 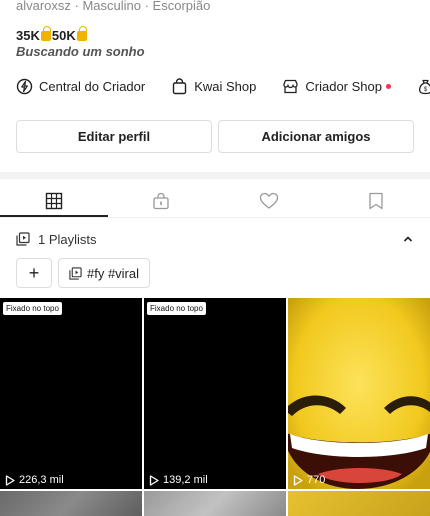 I want to click on view-count: 226,3 mil, so click(x=34, y=480).